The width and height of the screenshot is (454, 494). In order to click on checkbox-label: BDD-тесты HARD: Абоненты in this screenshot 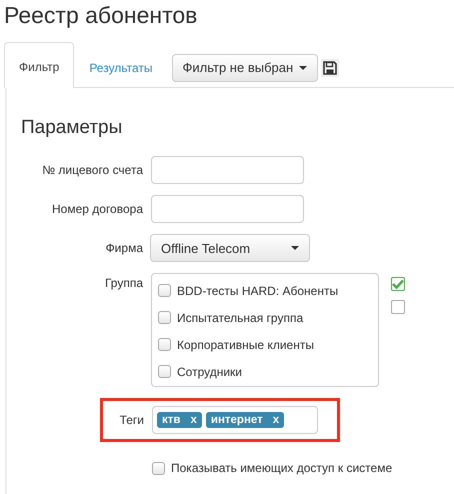, I will do `click(257, 291)`.